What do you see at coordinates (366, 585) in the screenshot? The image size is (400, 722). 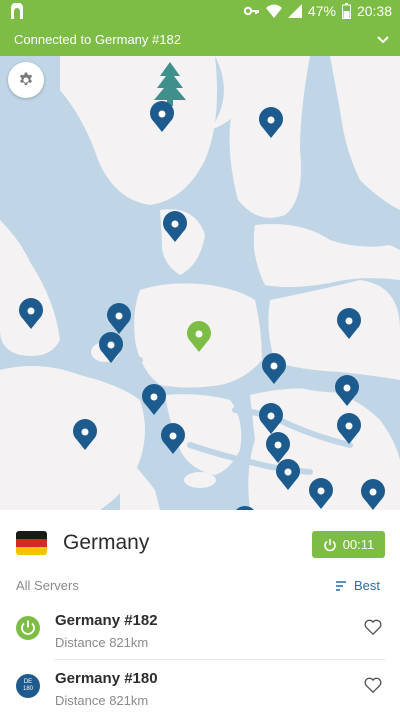 I see `sort-label: Best` at bounding box center [366, 585].